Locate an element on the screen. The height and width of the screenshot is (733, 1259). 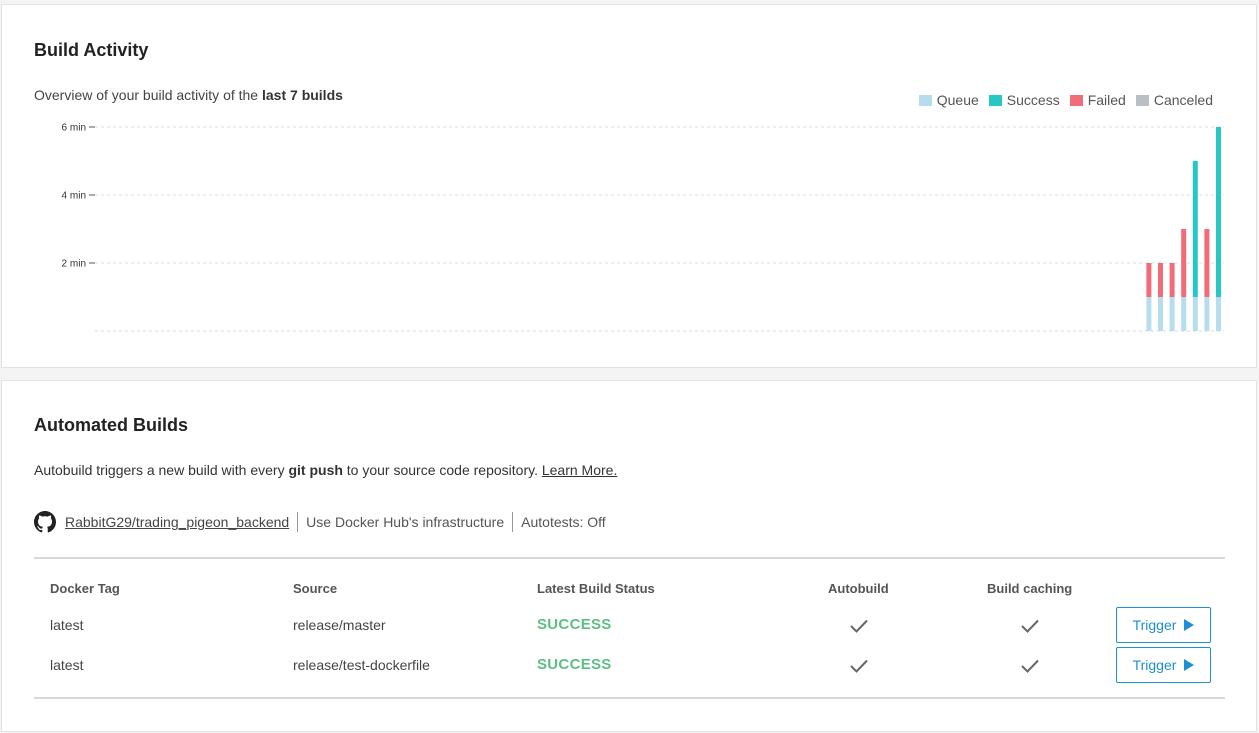
legend-label-failed: Failed is located at coordinates (1106, 100).